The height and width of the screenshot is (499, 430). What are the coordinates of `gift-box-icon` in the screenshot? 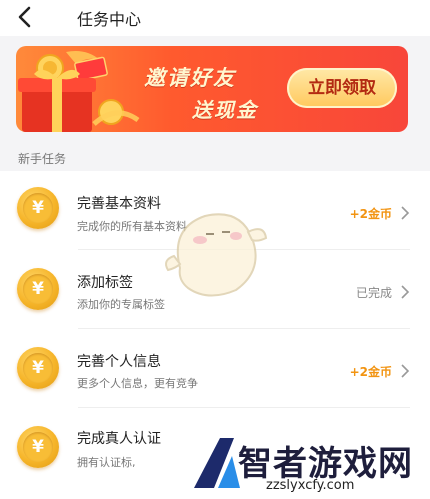 It's located at (79, 91).